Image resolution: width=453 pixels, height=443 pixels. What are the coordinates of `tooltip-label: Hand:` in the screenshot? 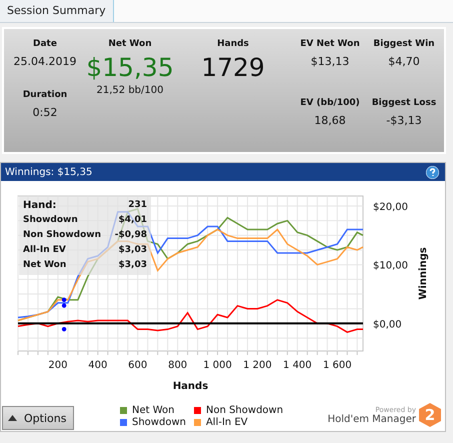 It's located at (39, 206).